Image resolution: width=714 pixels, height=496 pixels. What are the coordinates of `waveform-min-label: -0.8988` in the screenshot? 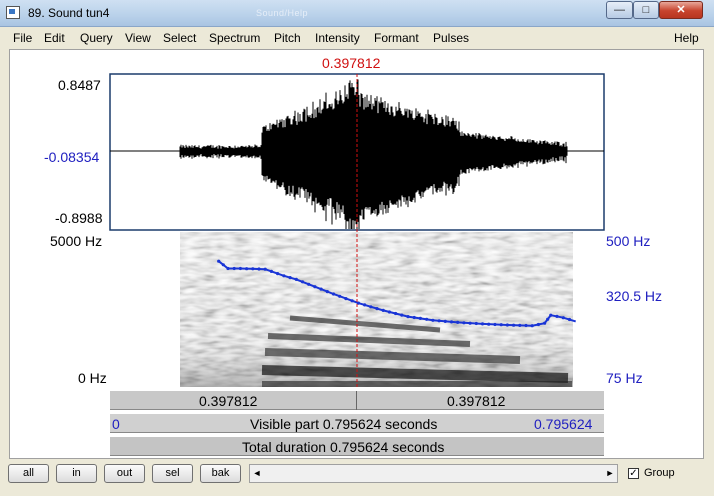 It's located at (79, 218).